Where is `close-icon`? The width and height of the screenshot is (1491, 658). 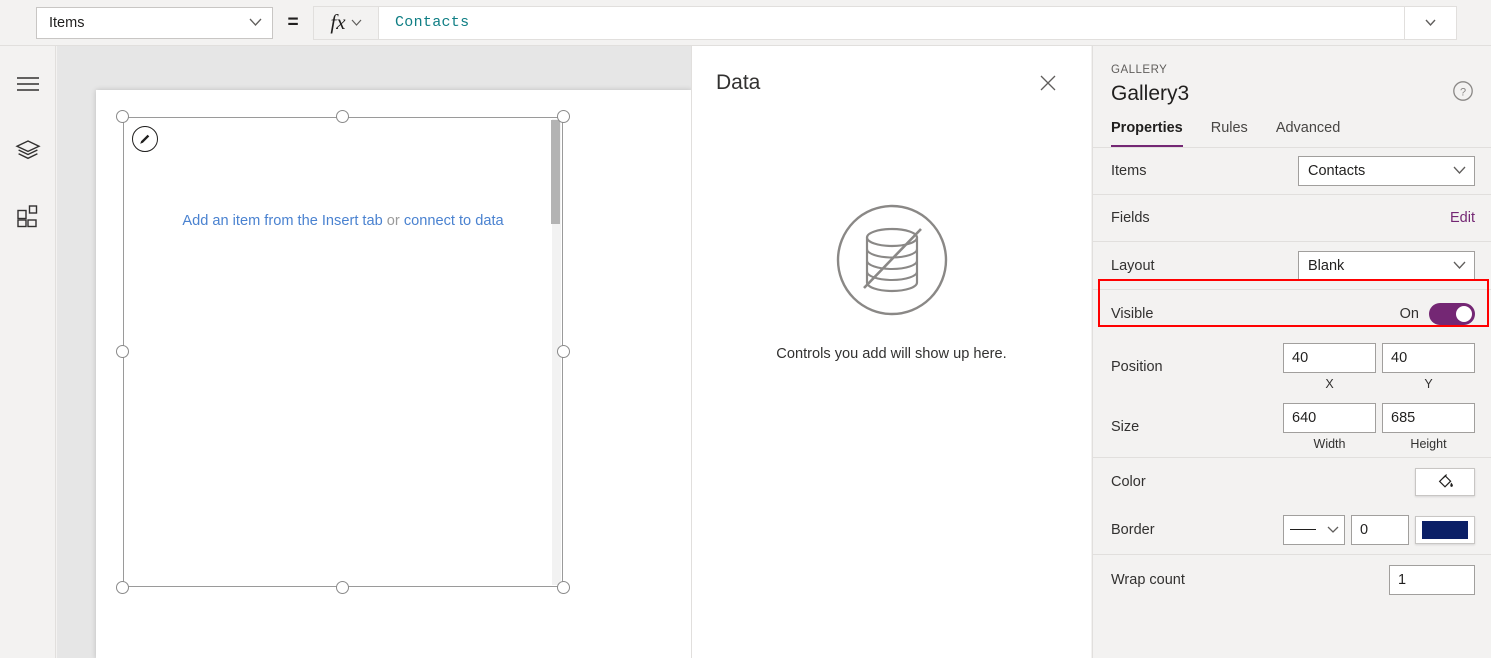
close-icon is located at coordinates (1048, 83).